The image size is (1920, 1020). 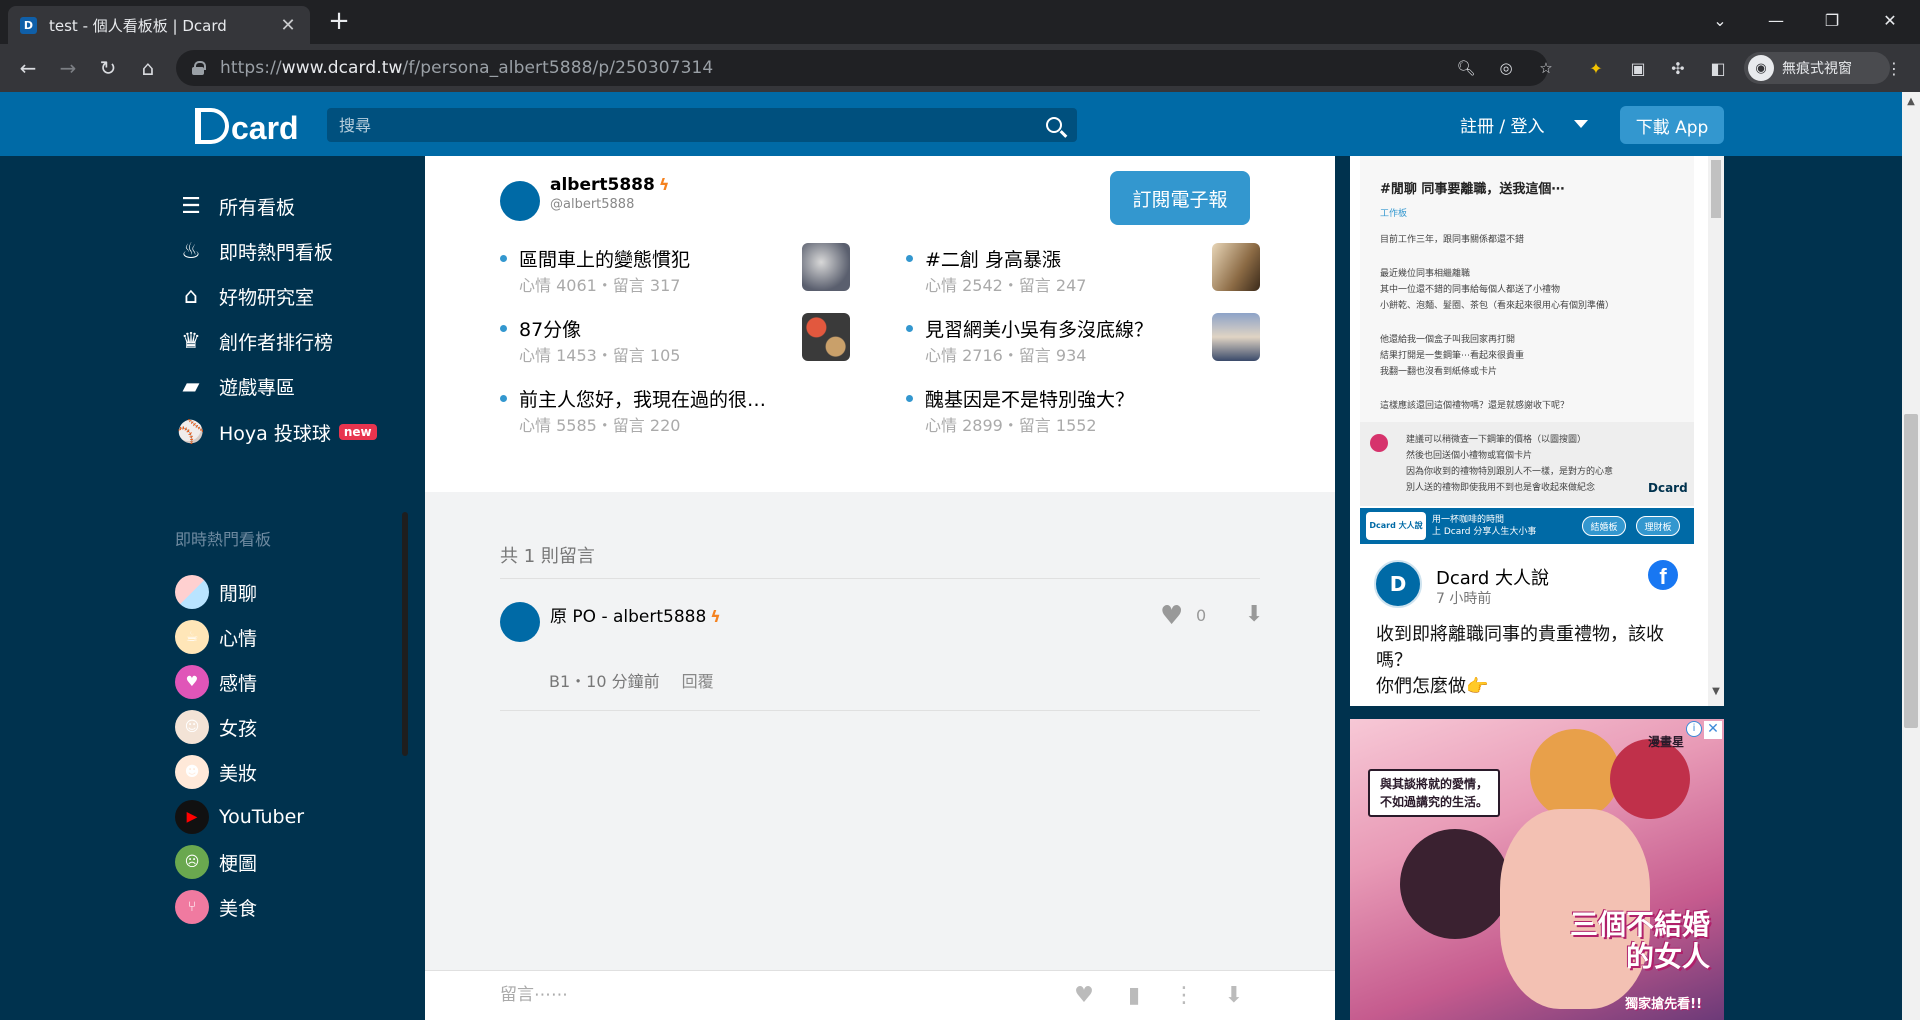 I want to click on search-button, so click(x=1054, y=125).